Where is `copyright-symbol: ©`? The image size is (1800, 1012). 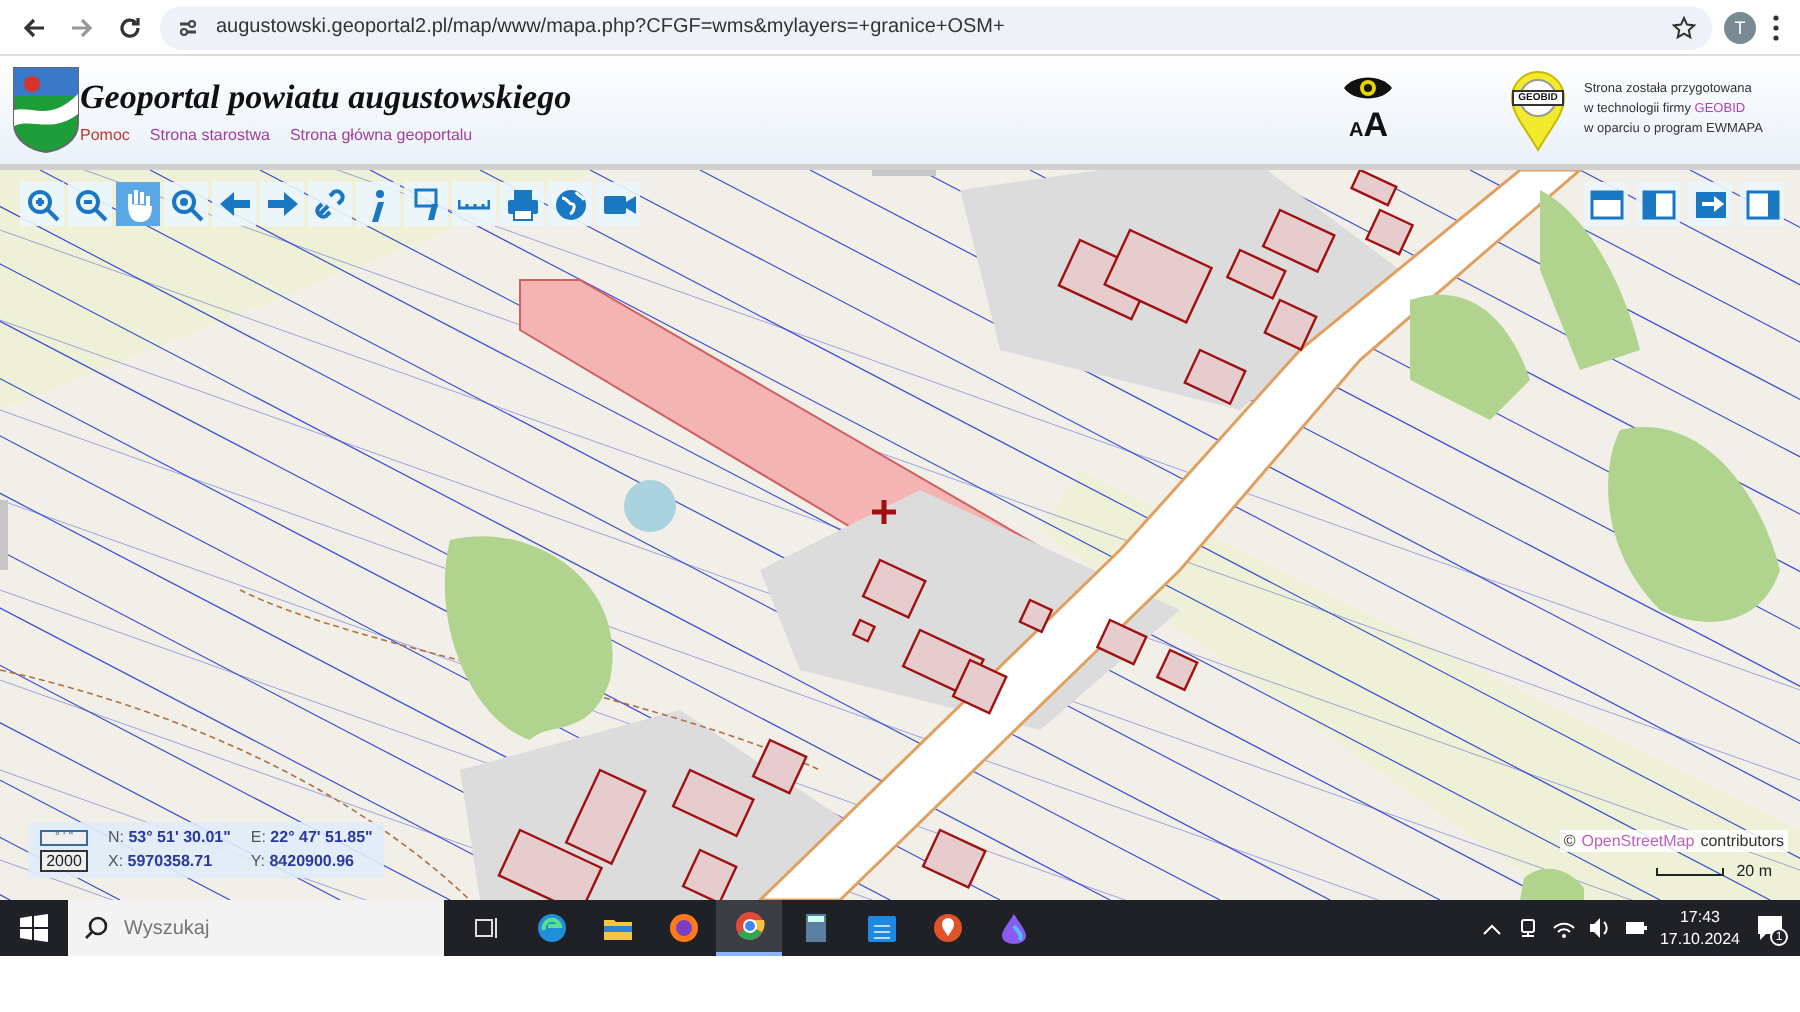
copyright-symbol: © is located at coordinates (1569, 841).